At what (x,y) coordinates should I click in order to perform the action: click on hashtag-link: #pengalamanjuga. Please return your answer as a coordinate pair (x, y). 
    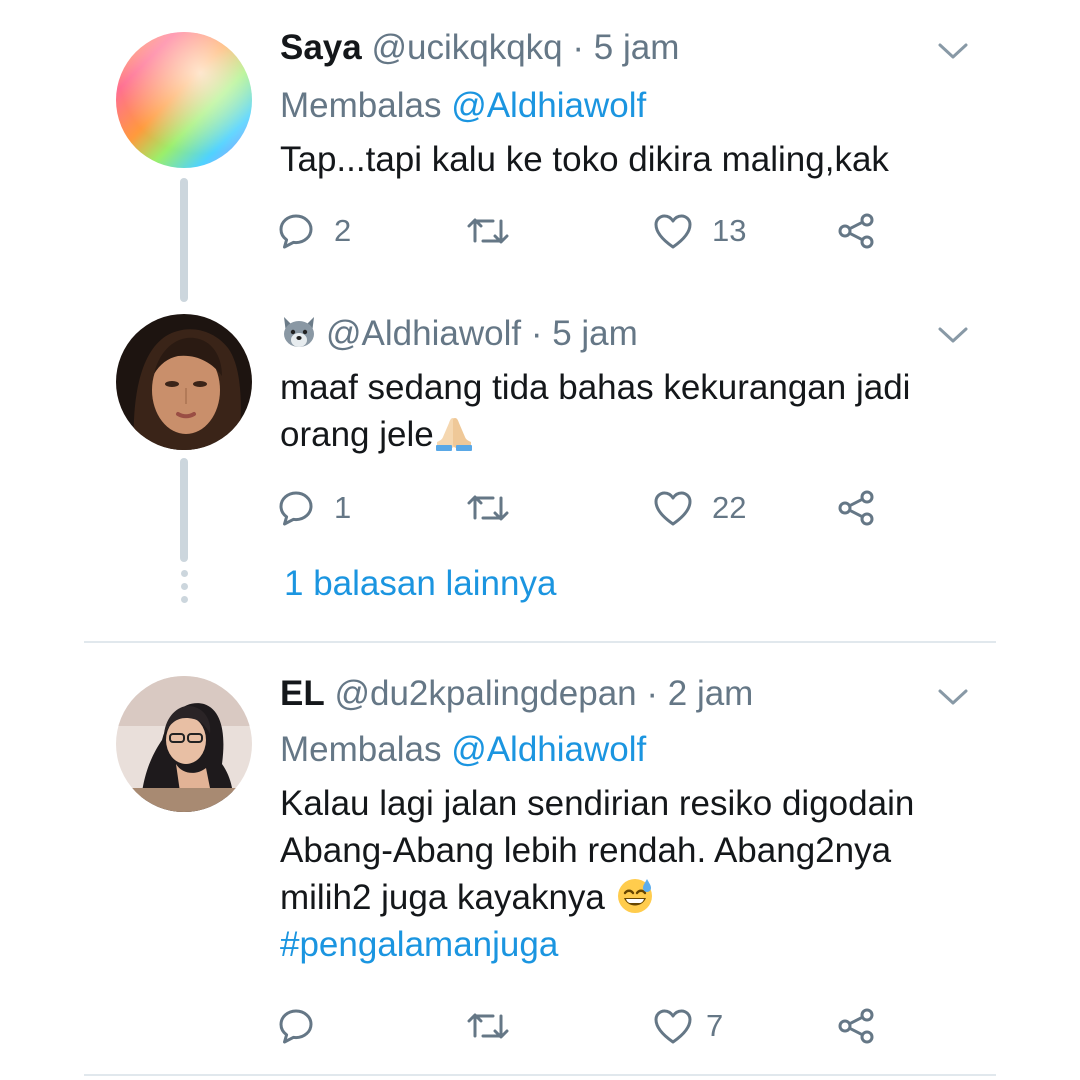
    Looking at the image, I should click on (419, 944).